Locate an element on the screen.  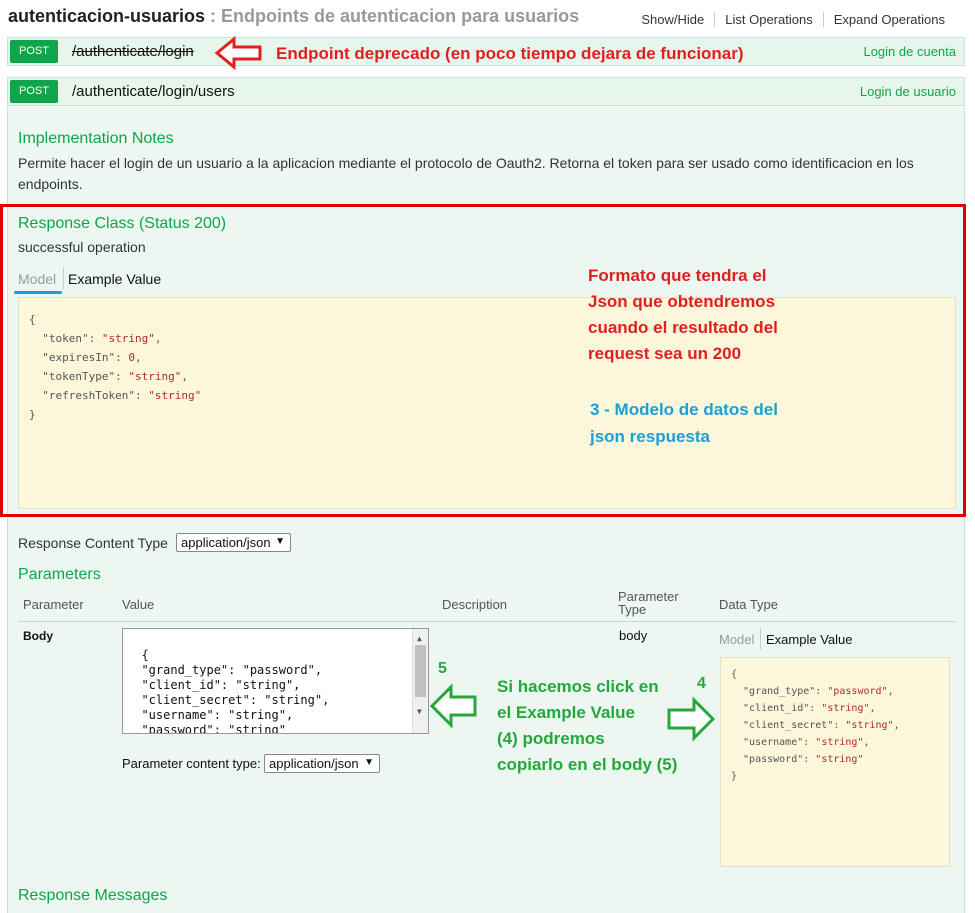
annotation-model: 3 - Modelo de datos del json respuesta is located at coordinates (684, 423).